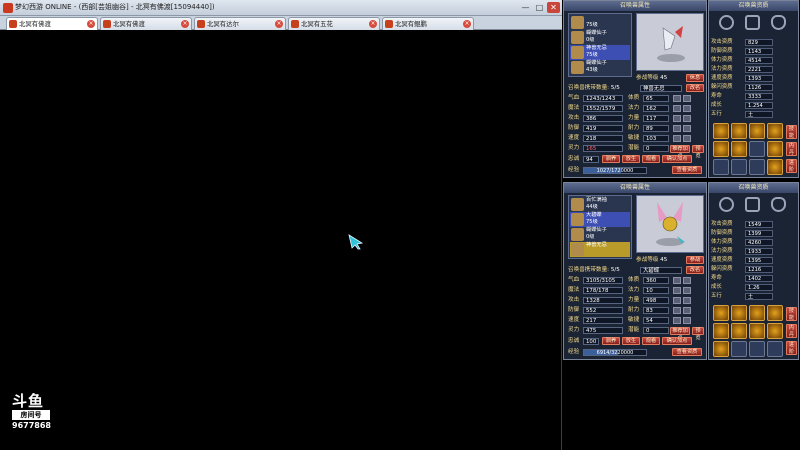  Describe the element at coordinates (600, 22) in the screenshot. I see `list-item: 75级` at that location.